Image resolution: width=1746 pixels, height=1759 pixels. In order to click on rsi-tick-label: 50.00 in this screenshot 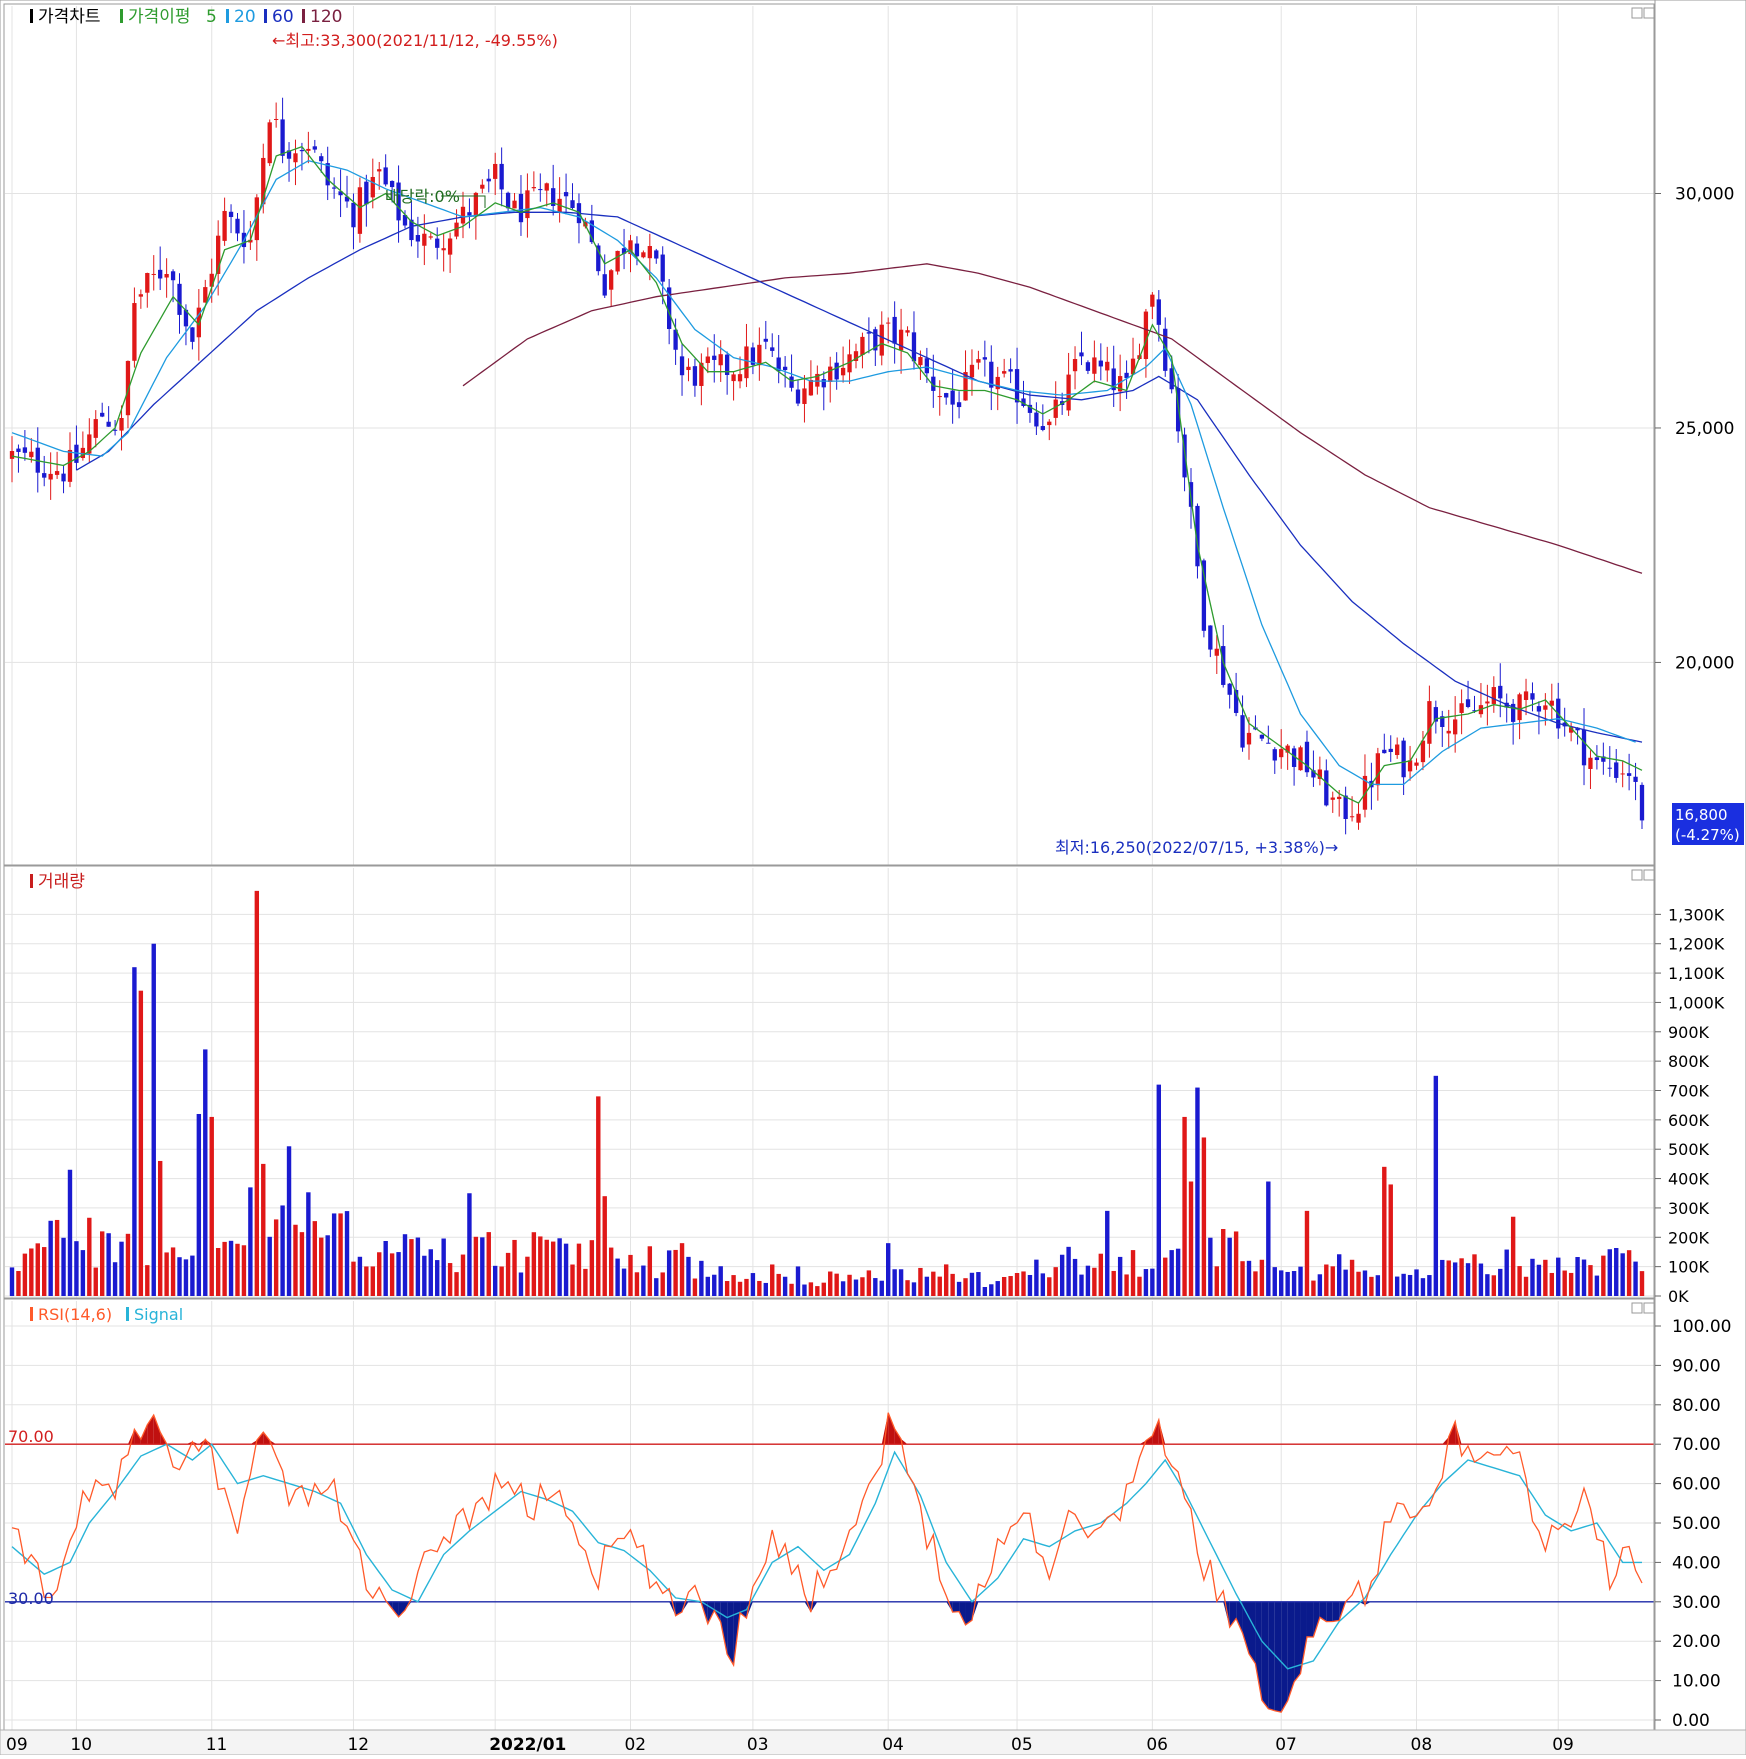, I will do `click(1696, 1524)`.